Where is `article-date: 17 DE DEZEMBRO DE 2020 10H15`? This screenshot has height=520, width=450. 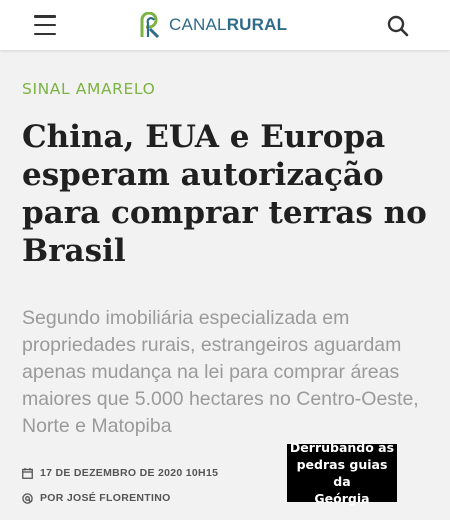 article-date: 17 DE DEZEMBRO DE 2020 10H15 is located at coordinates (120, 473).